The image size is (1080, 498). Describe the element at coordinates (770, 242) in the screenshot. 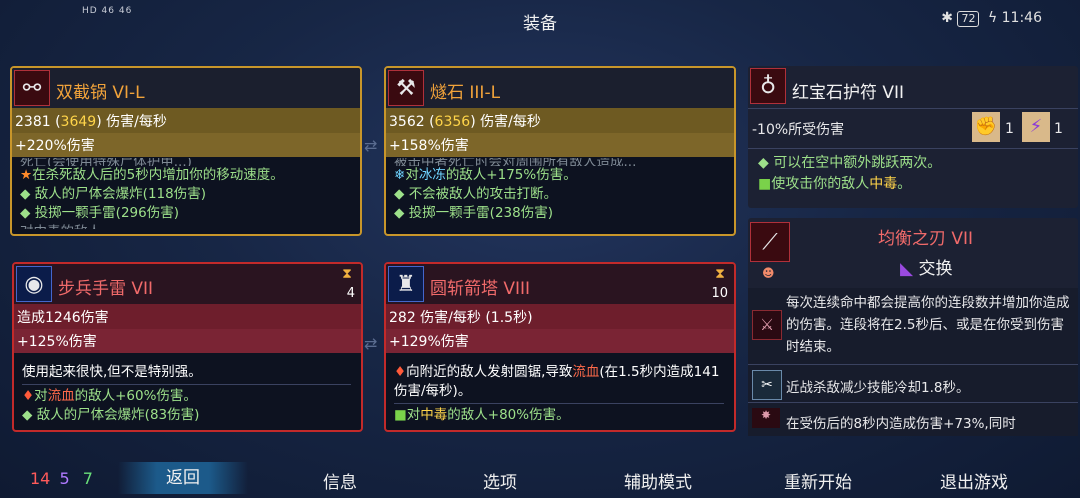

I see `balanced-blade-icon: ⟋` at that location.